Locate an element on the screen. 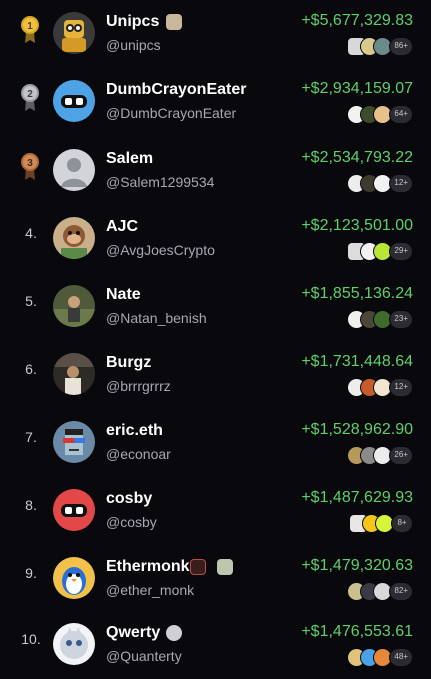 The height and width of the screenshot is (679, 431). trader-name: Nate is located at coordinates (123, 295).